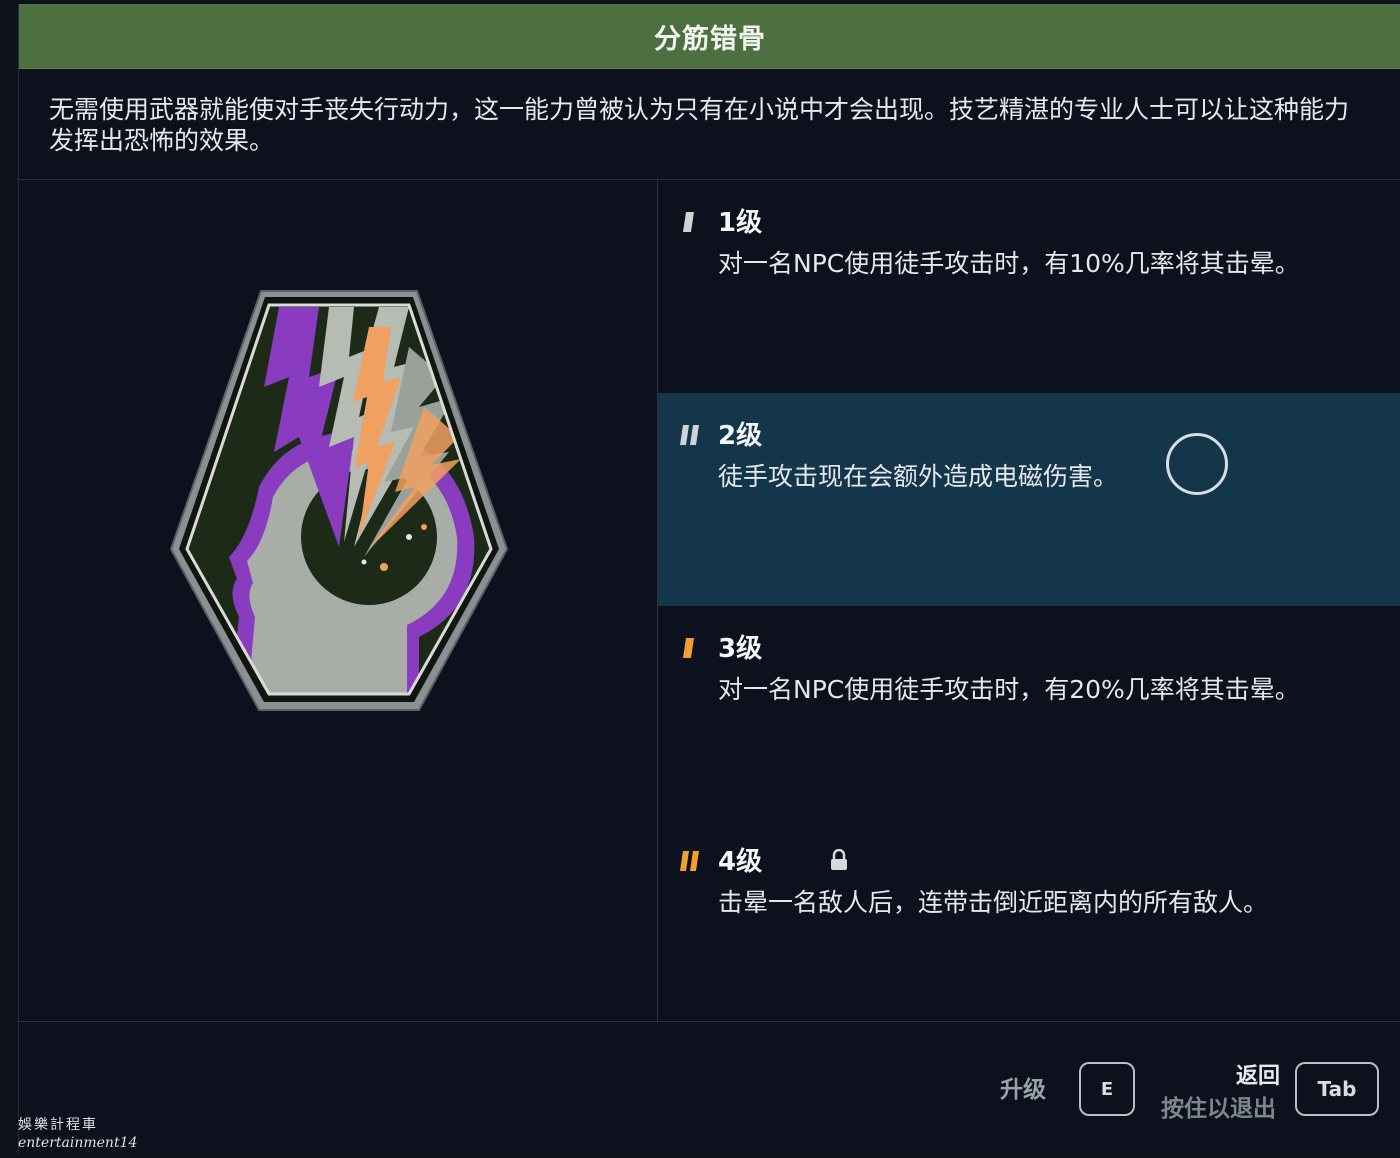 This screenshot has width=1400, height=1158. What do you see at coordinates (1009, 689) in the screenshot?
I see `level-description: 对一名NPC使用徒手攻击时，有20%几率将其击晕。` at bounding box center [1009, 689].